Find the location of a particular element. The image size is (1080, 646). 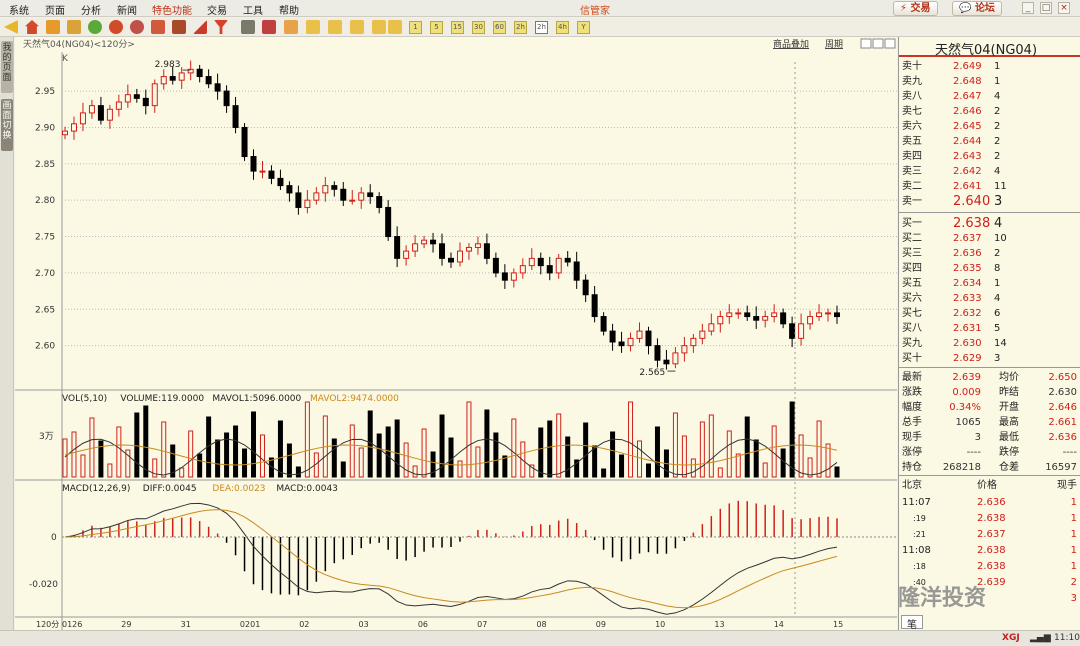

layout-icon is located at coordinates (866, 43).